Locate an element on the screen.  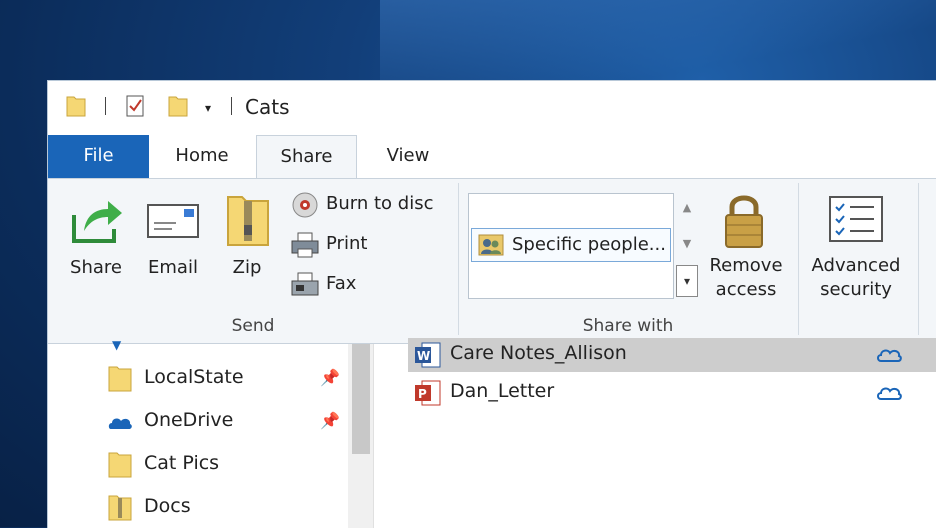
fax-label: Fax is located at coordinates (341, 283).